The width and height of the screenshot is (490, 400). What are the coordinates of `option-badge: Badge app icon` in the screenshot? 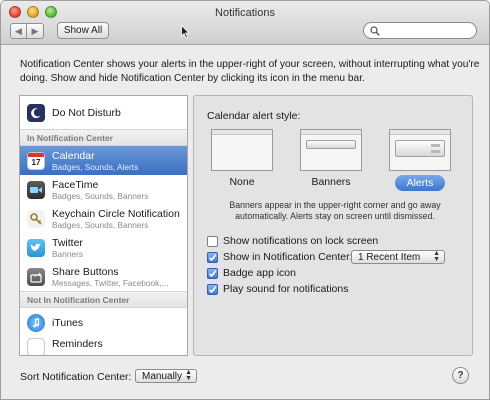 It's located at (251, 273).